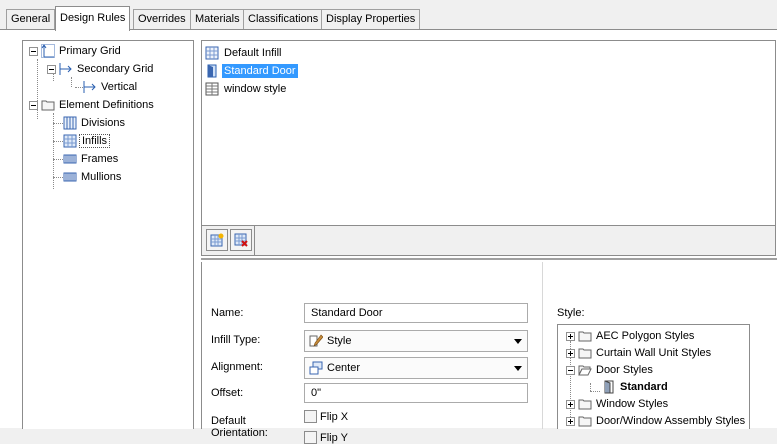 The width and height of the screenshot is (777, 444). I want to click on tree-item-primary-grid: Primary Grid, so click(76, 51).